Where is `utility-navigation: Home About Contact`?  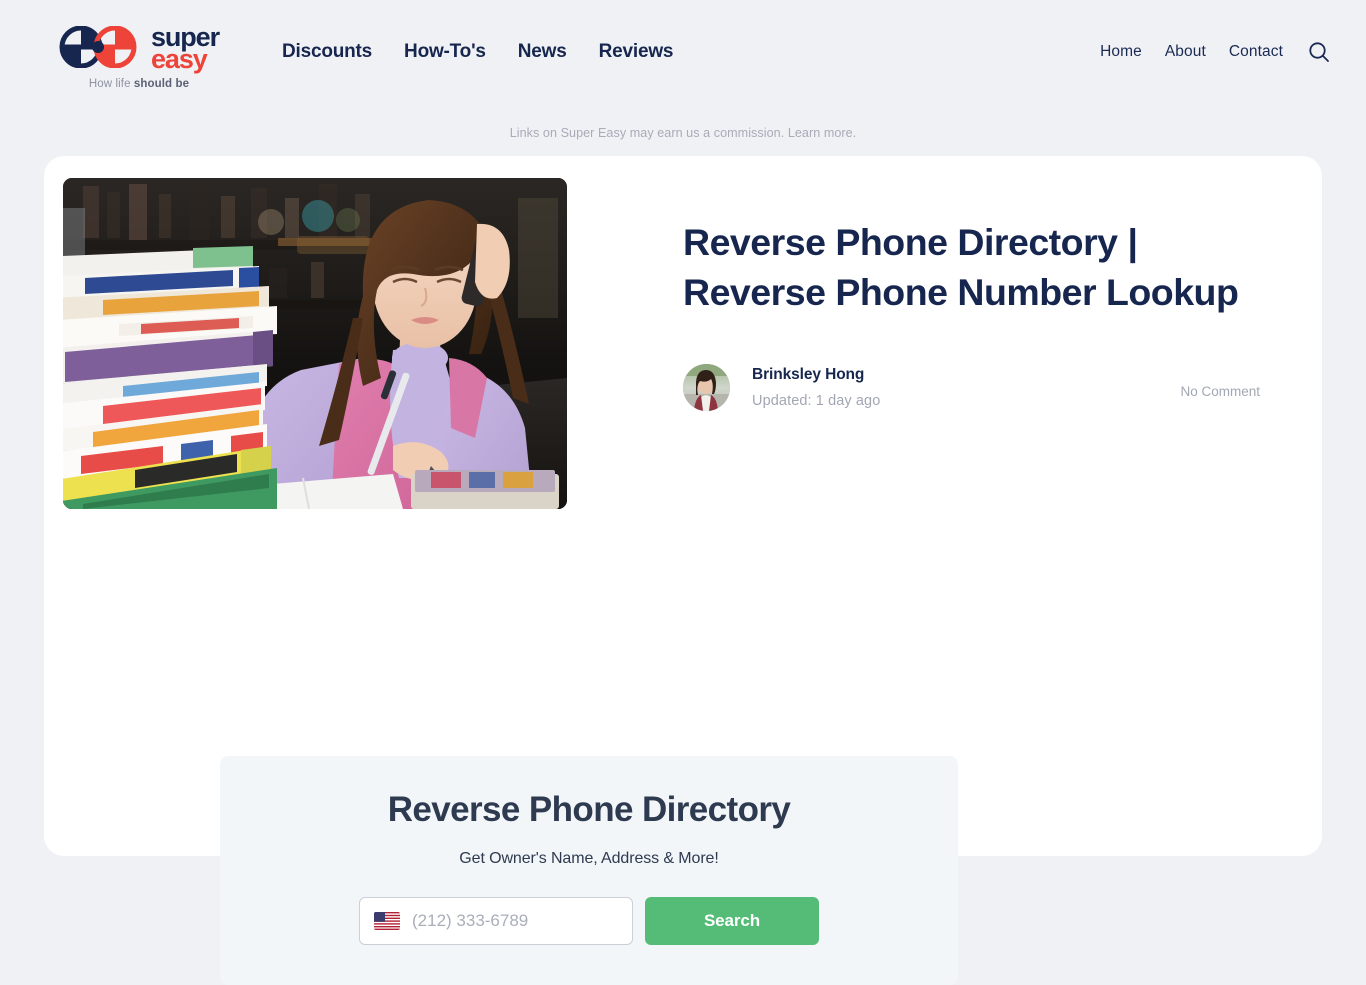
utility-navigation: Home About Contact is located at coordinates (1216, 56).